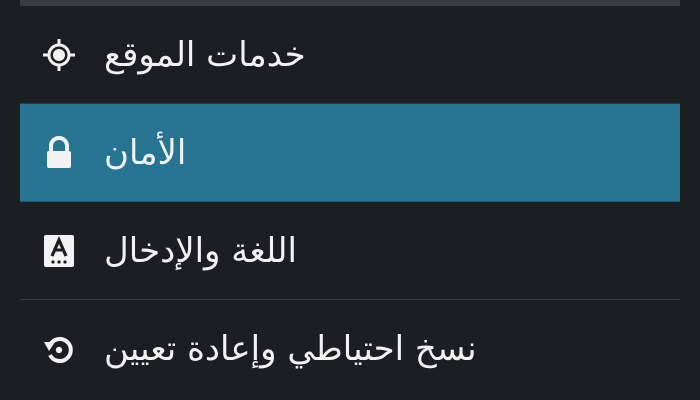 The height and width of the screenshot is (400, 700). What do you see at coordinates (59, 251) in the screenshot?
I see `language-keyboard-icon` at bounding box center [59, 251].